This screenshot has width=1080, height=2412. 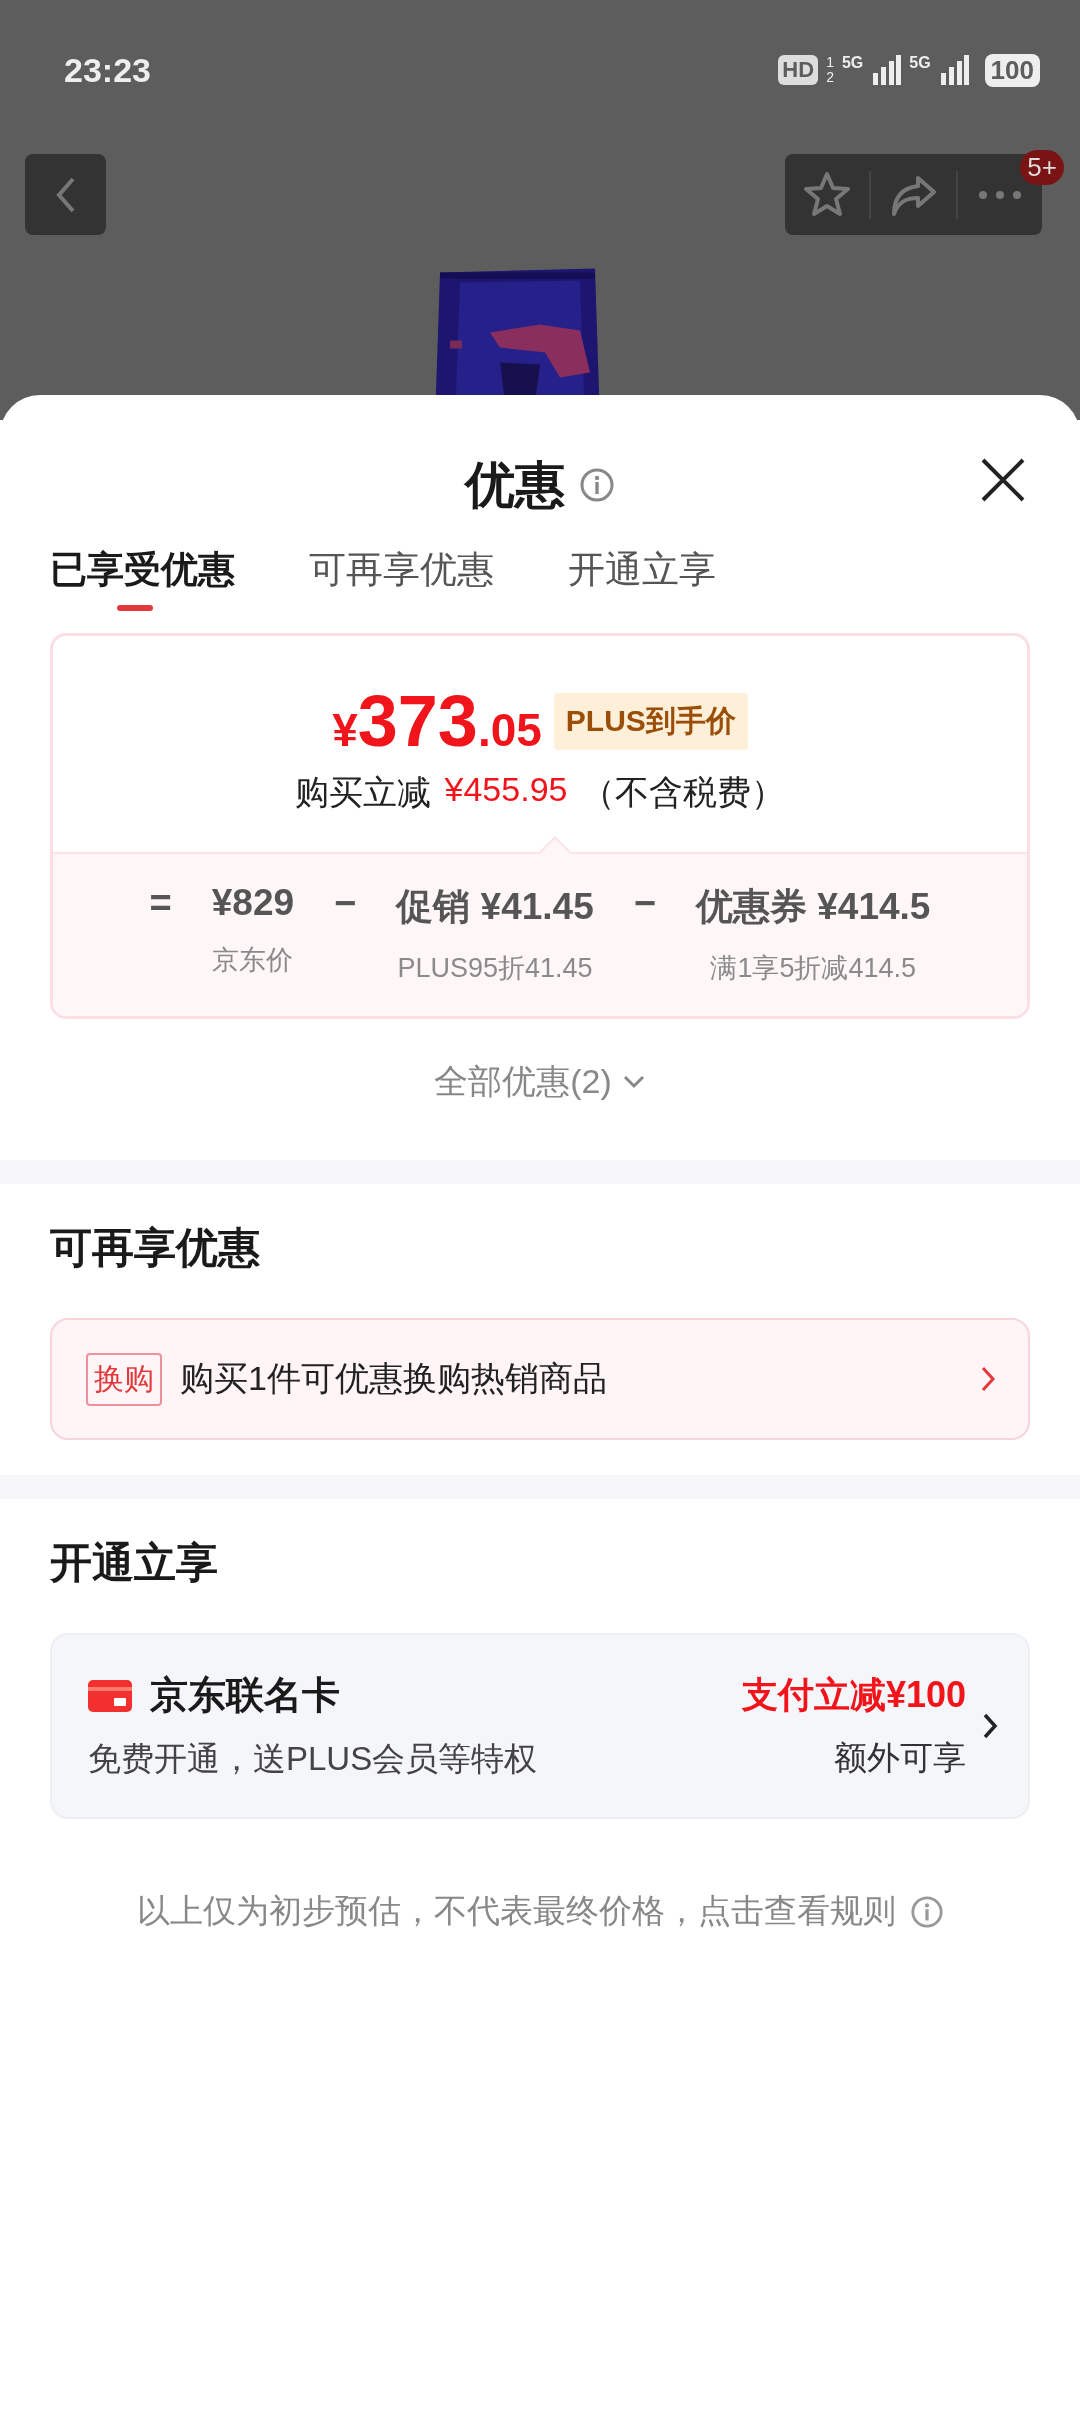 What do you see at coordinates (401, 580) in the screenshot?
I see `tab: 可再享优惠` at bounding box center [401, 580].